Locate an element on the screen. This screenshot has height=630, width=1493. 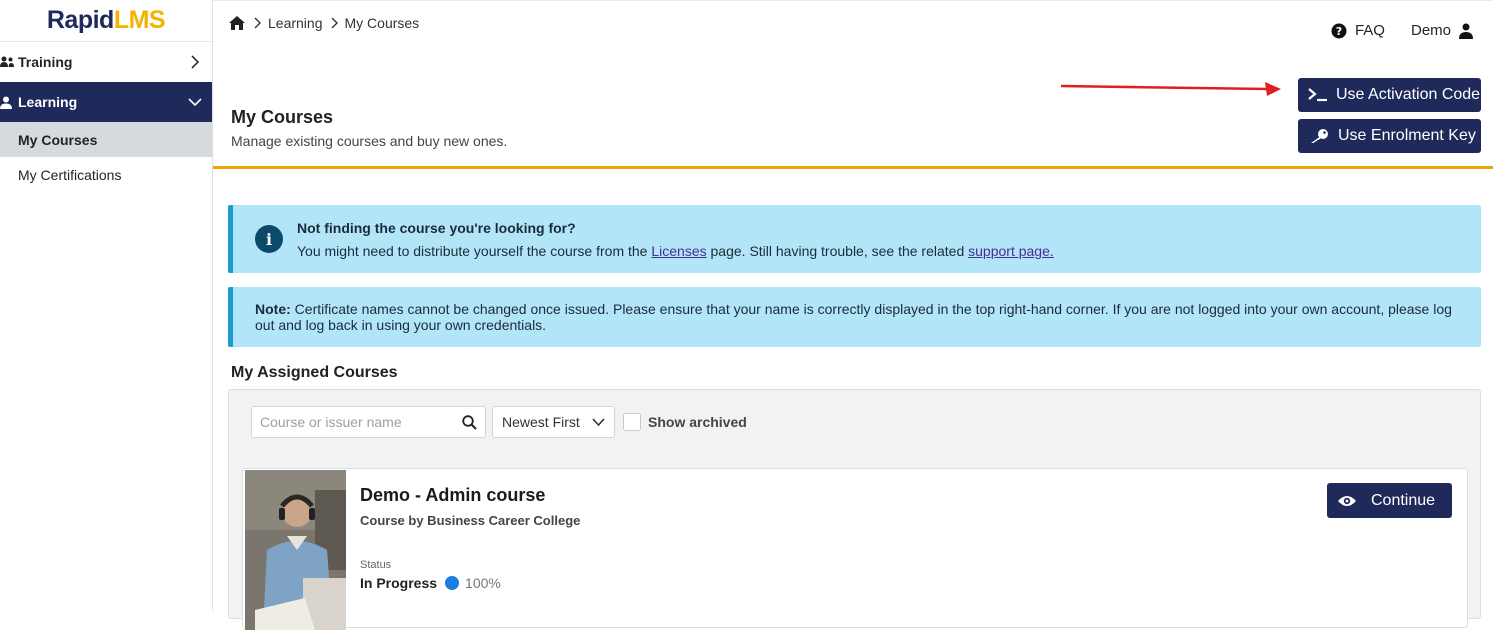
home-icon is located at coordinates (237, 23).